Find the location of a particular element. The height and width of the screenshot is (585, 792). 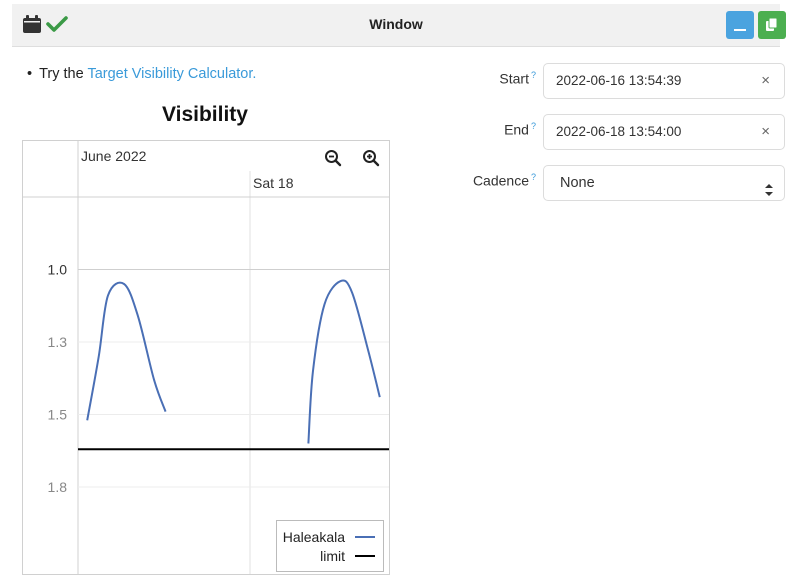

target-visibility-calculator-link: Target Visibility Calculator. is located at coordinates (171, 74).